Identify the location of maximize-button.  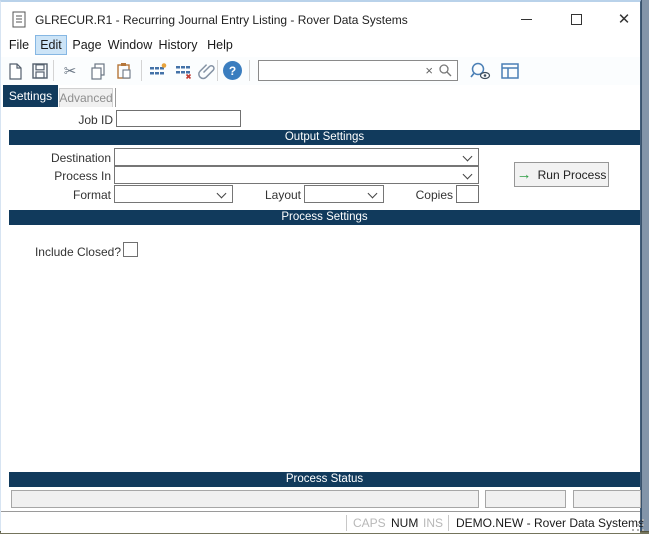
(576, 19).